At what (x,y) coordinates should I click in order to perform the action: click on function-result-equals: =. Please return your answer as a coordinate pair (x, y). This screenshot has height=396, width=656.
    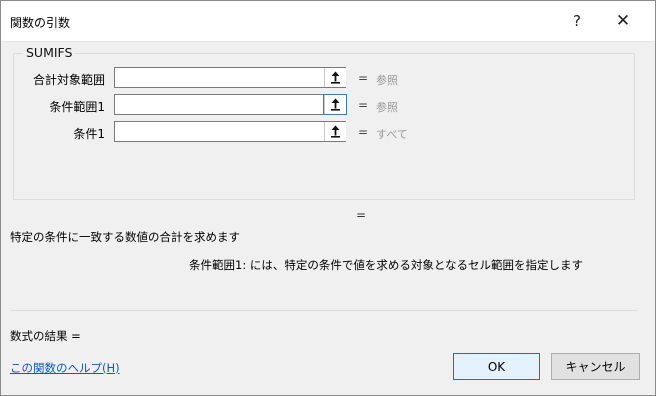
    Looking at the image, I should click on (361, 215).